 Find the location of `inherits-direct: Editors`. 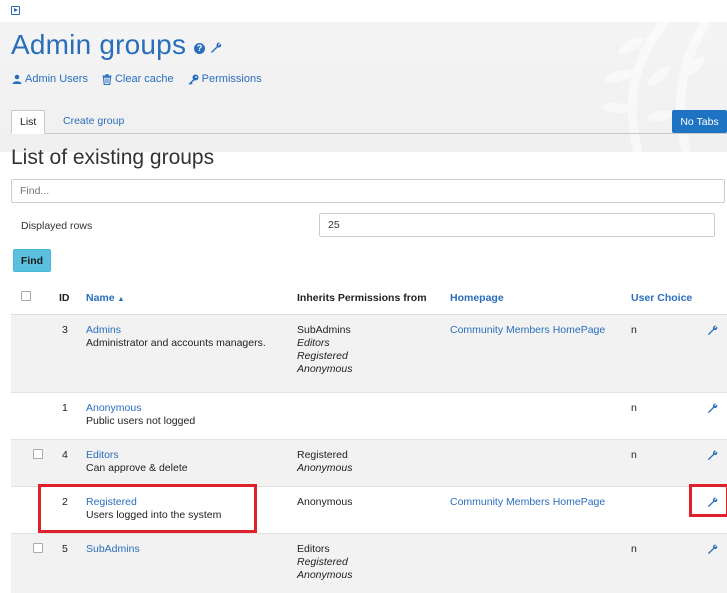

inherits-direct: Editors is located at coordinates (313, 549).